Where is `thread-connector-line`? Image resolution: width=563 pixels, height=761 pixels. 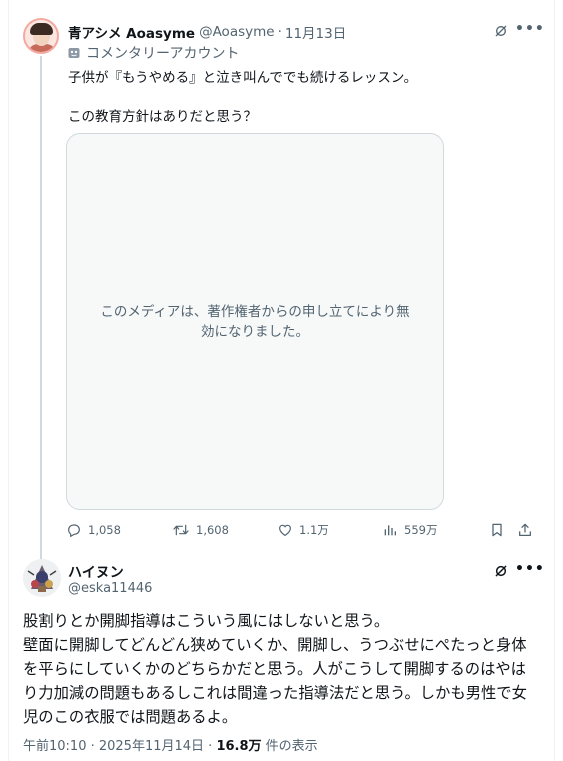
thread-connector-line is located at coordinates (41, 308).